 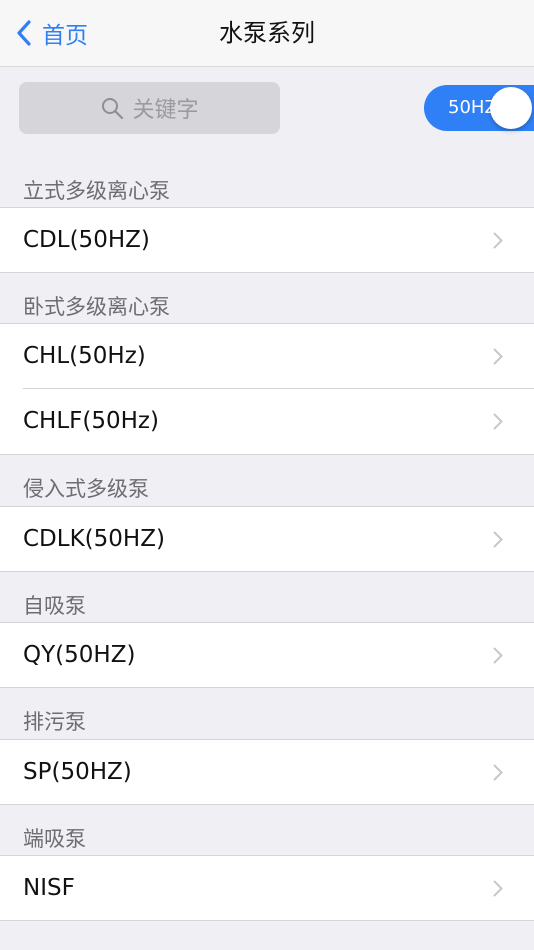 I want to click on list-item-label: CHLF(50Hz), so click(x=91, y=421).